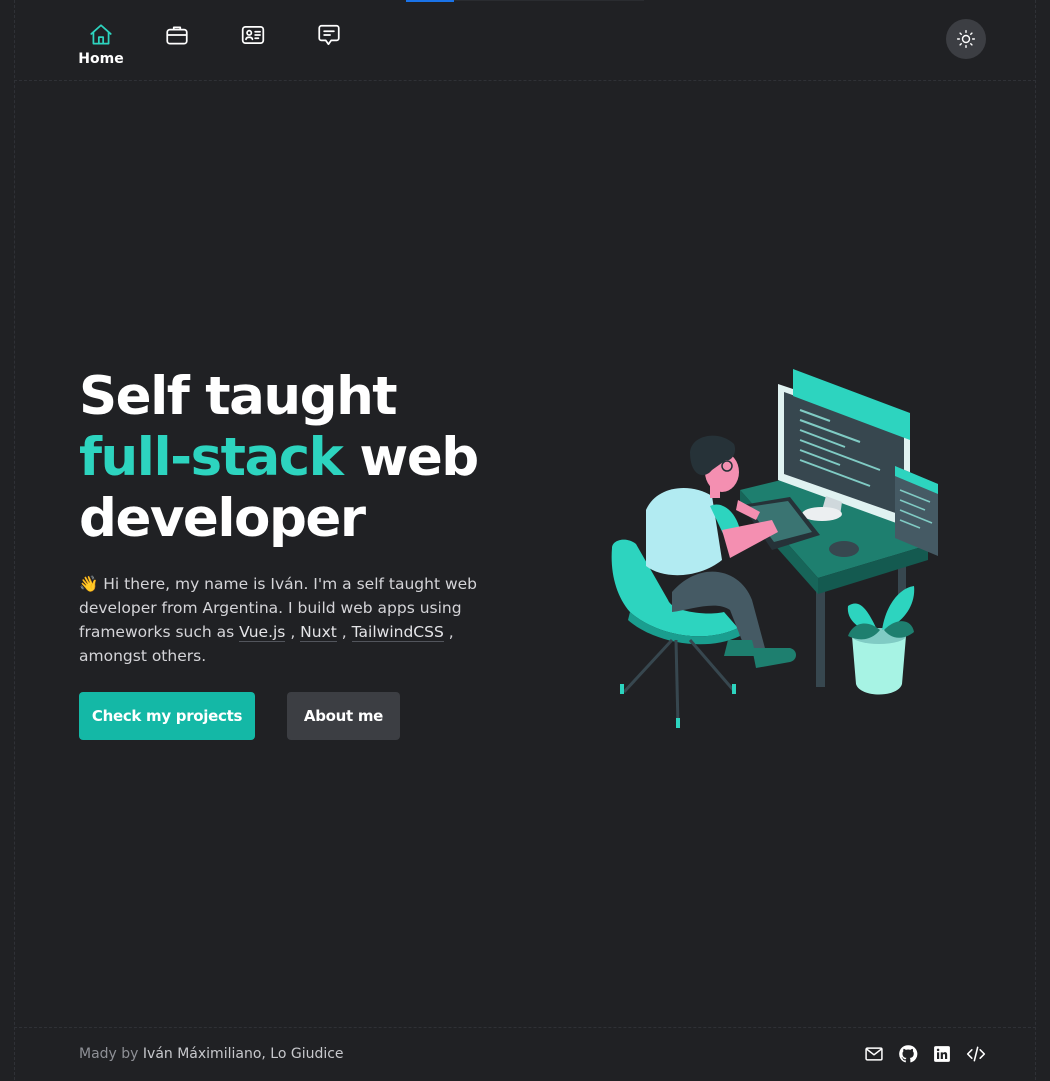 The height and width of the screenshot is (1081, 1050). I want to click on social-links, so click(918, 1054).